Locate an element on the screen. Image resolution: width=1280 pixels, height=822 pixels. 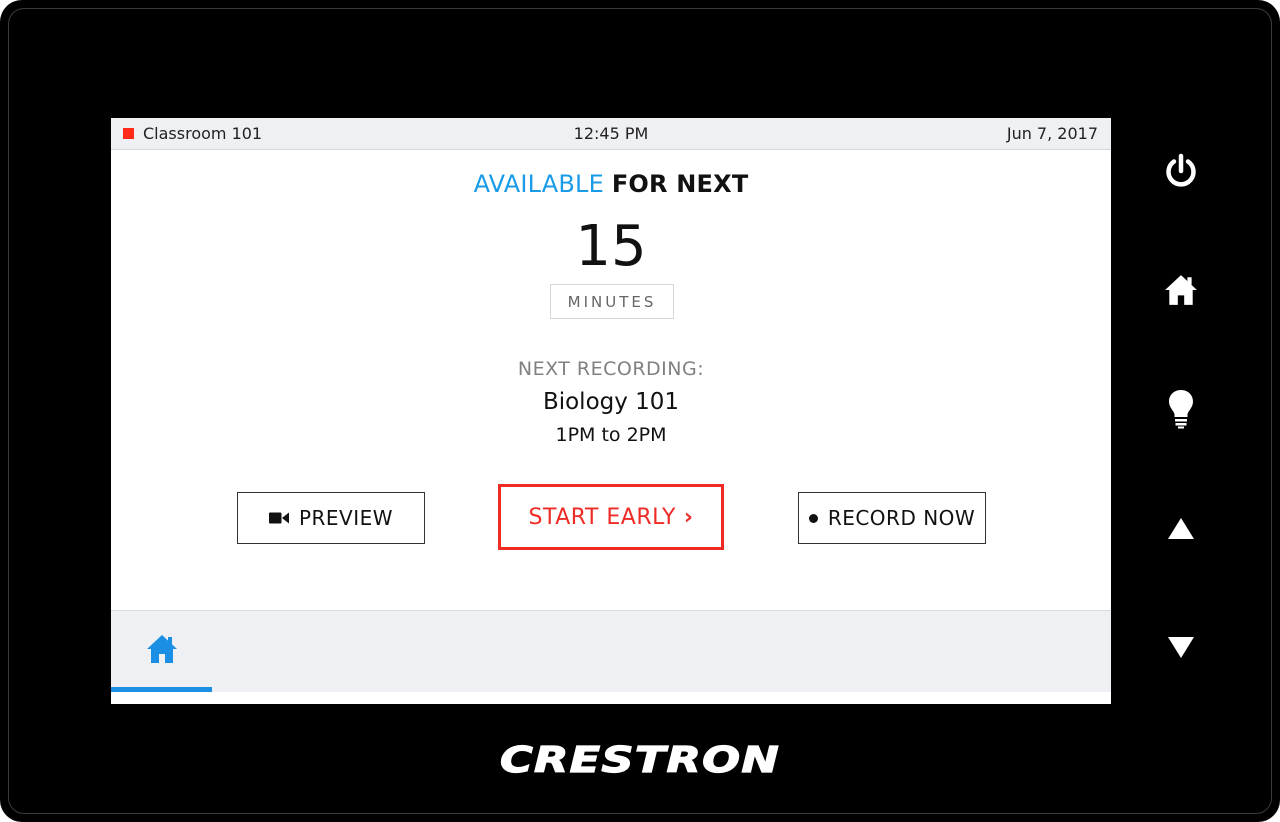
down-arrow-icon is located at coordinates (1181, 650).